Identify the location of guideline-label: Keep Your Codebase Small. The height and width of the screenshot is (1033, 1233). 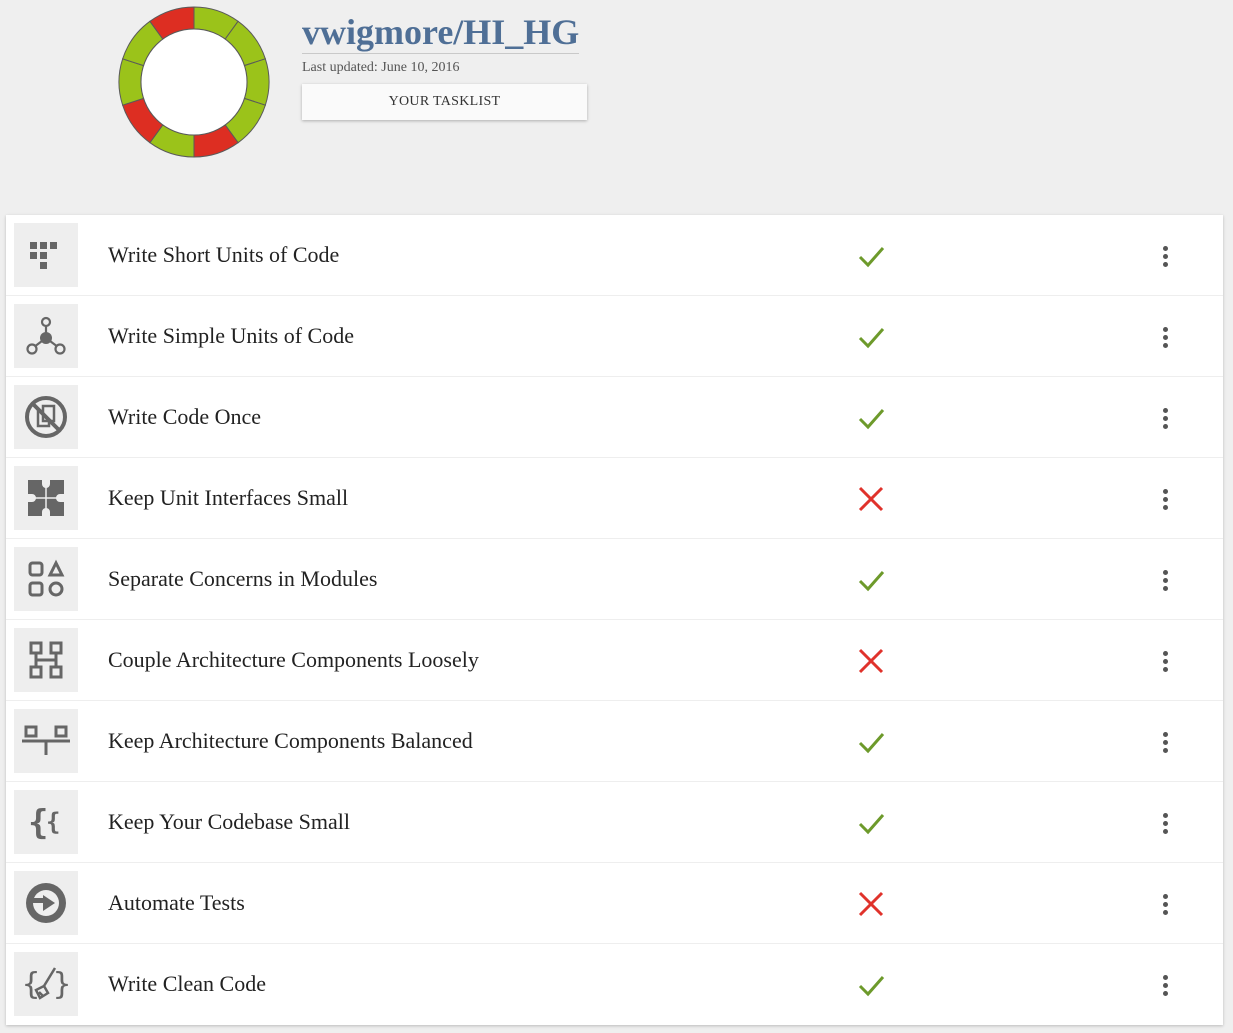
(229, 821).